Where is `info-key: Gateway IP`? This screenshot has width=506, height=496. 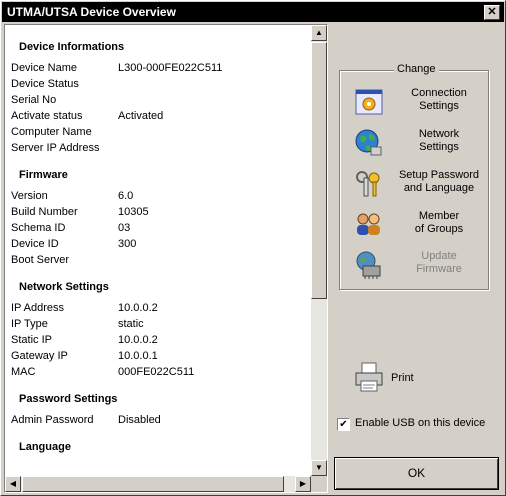
info-key: Gateway IP is located at coordinates (39, 356).